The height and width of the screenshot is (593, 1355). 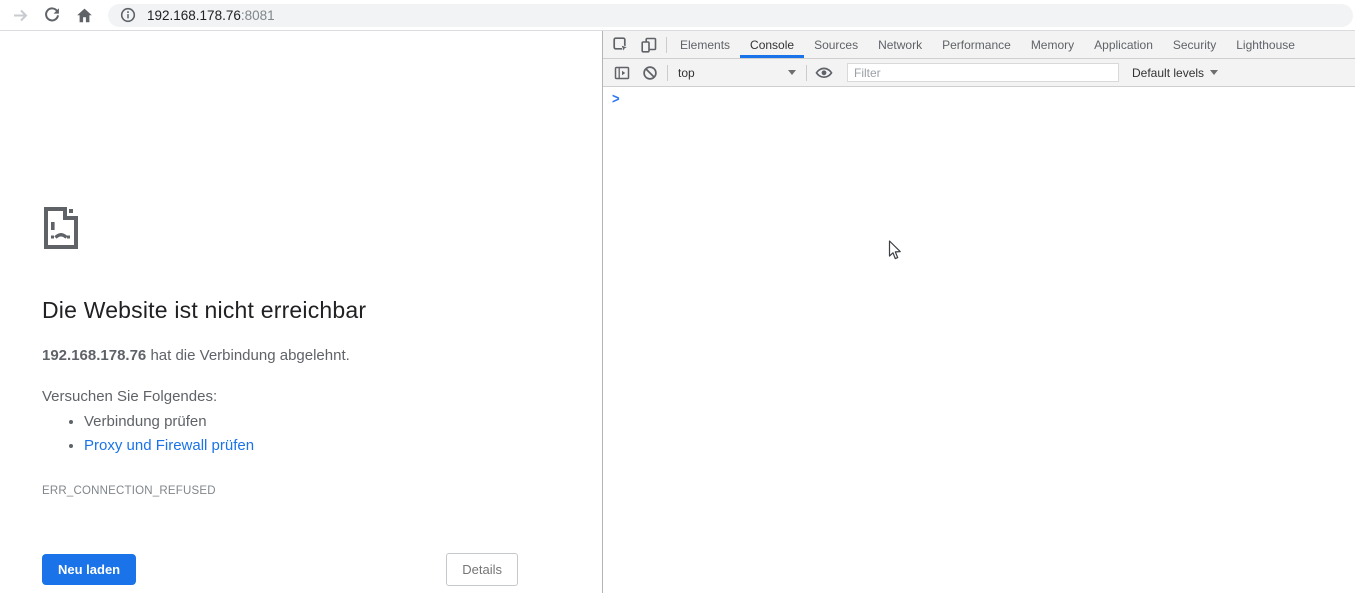 I want to click on proxy-firewall-link: Proxy und Firewall prüfen, so click(x=169, y=445).